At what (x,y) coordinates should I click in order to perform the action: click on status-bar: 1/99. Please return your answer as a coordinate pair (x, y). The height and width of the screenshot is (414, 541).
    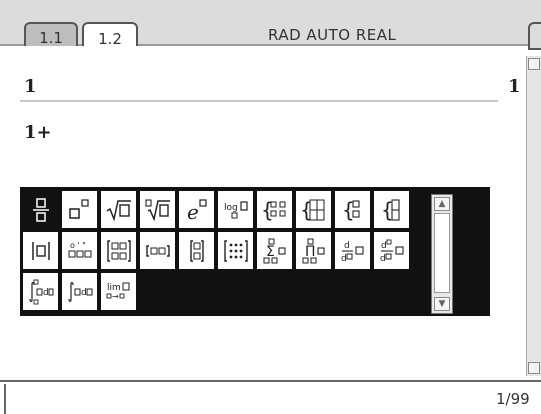
    Looking at the image, I should click on (270, 397).